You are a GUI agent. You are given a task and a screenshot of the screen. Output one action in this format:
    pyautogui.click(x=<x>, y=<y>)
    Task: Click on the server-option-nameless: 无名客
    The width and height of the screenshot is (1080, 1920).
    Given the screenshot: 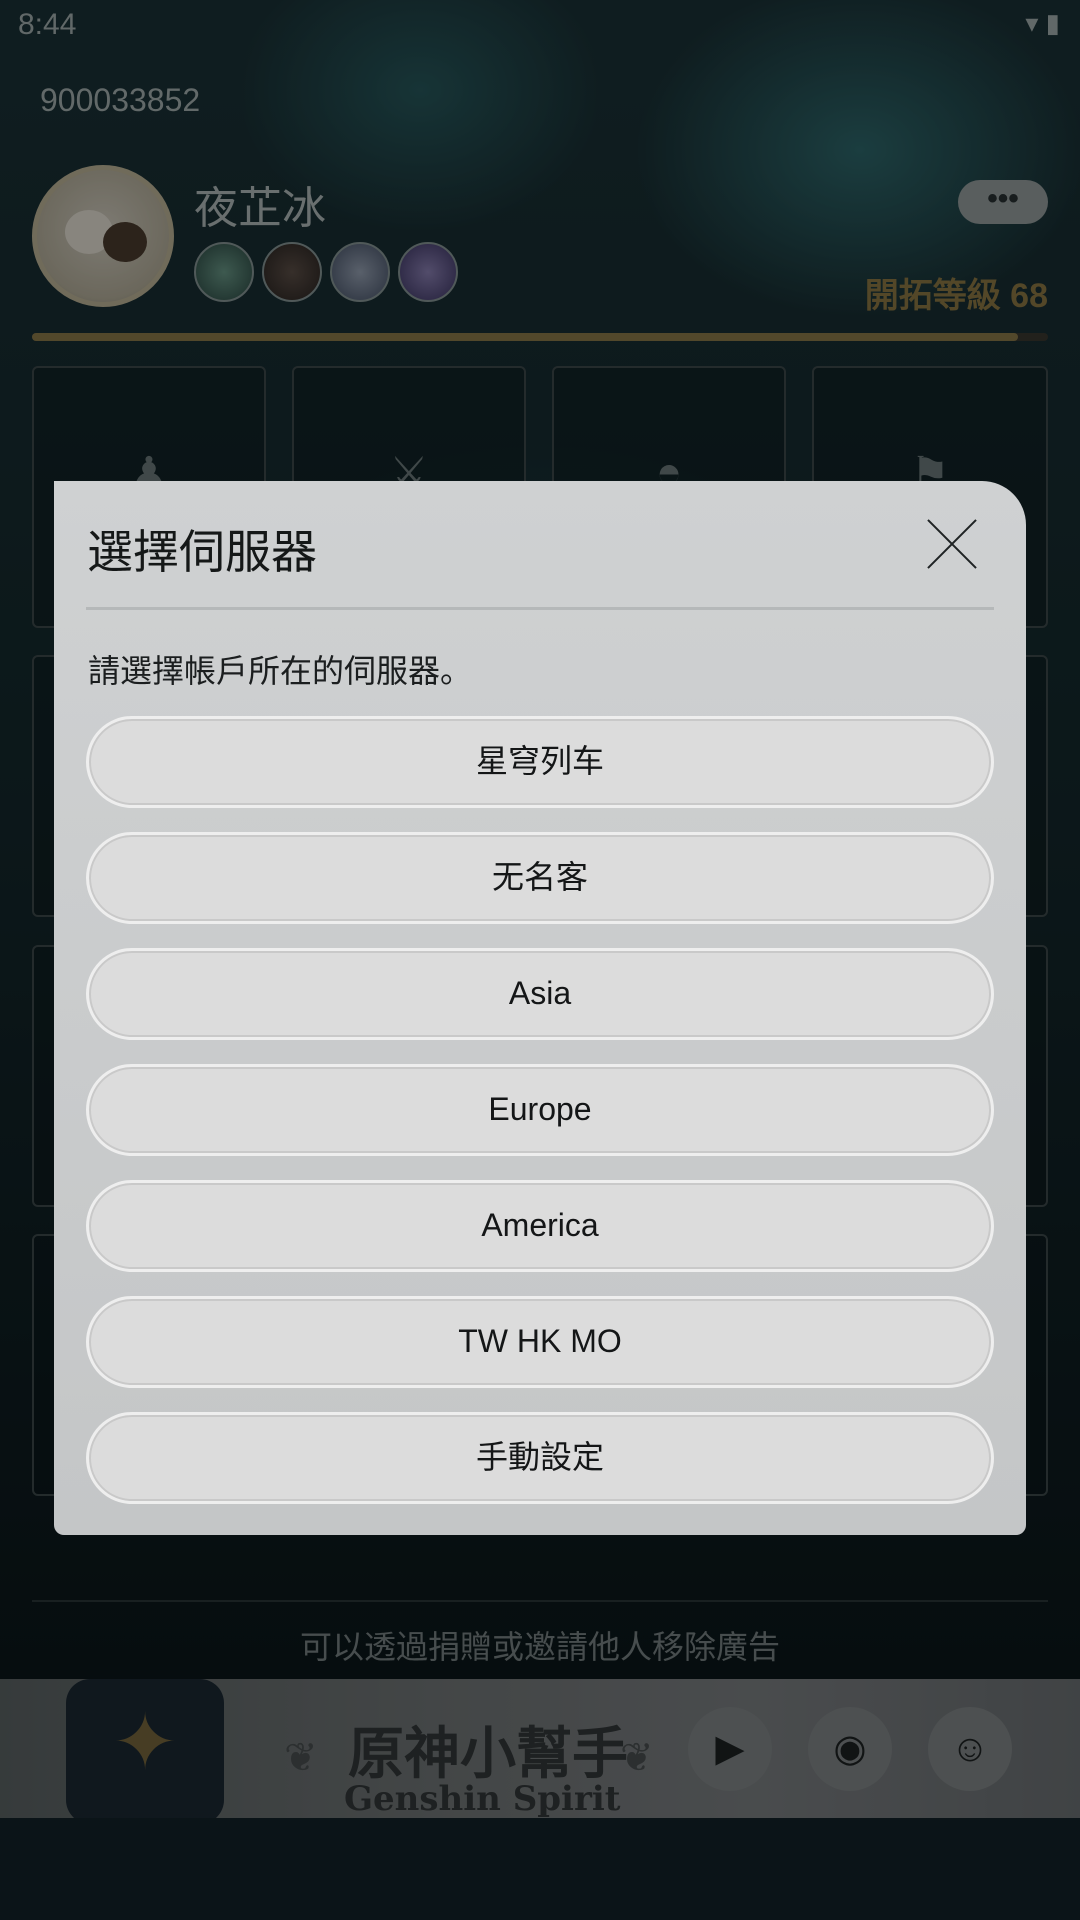 What is the action you would take?
    pyautogui.click(x=540, y=878)
    